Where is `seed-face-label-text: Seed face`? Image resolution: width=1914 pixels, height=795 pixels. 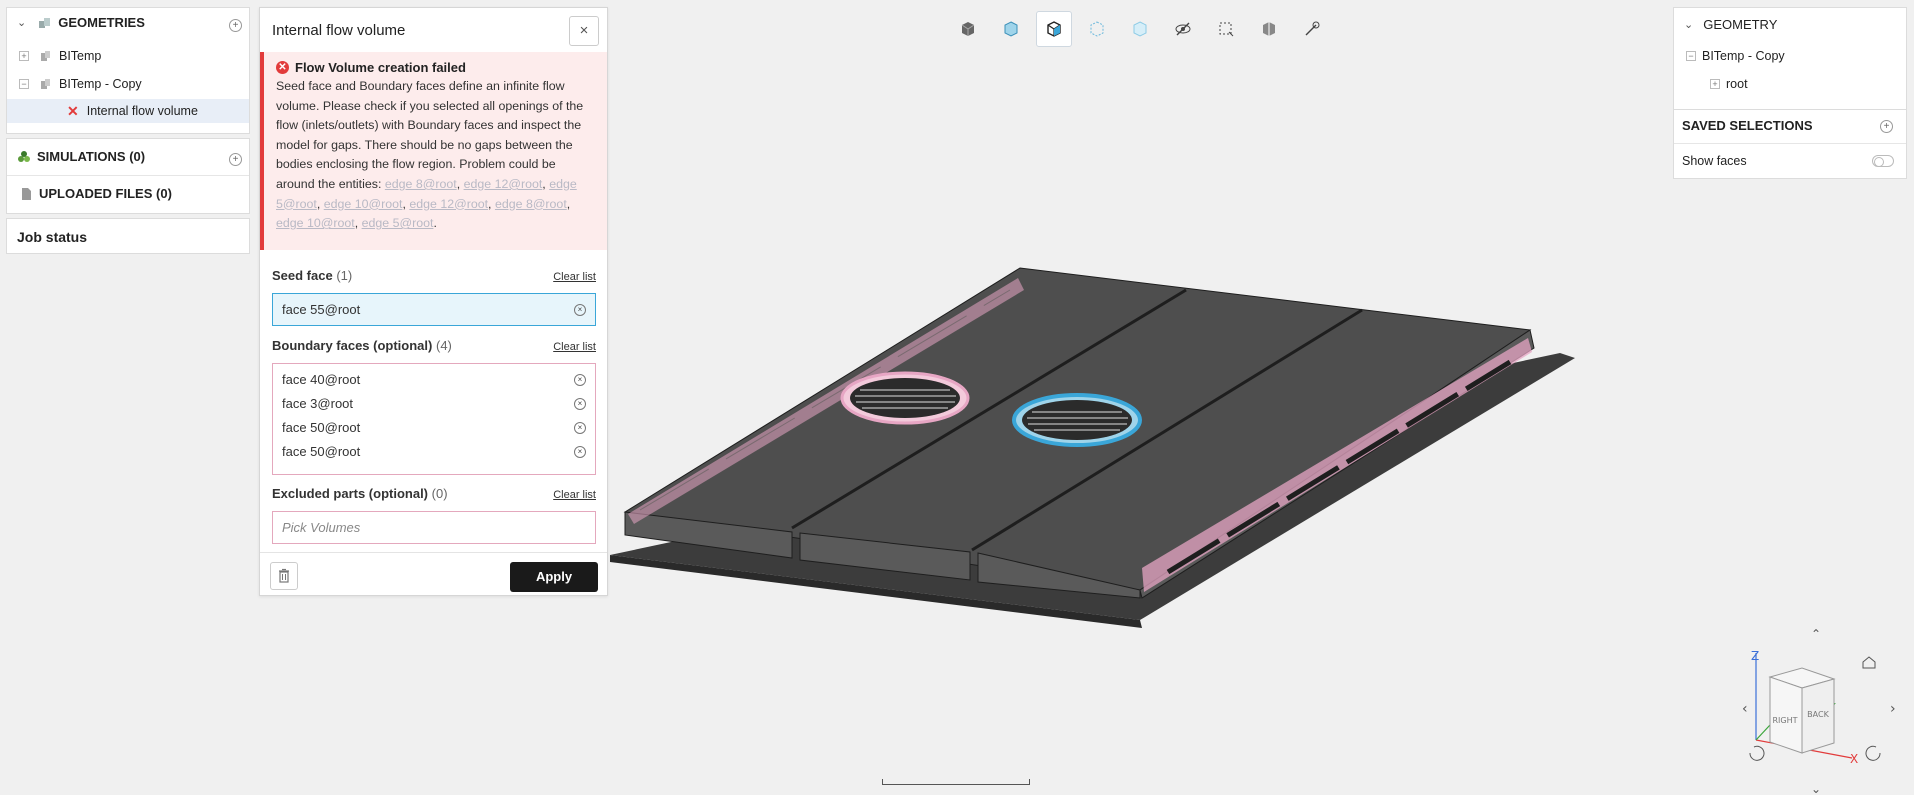 seed-face-label-text: Seed face is located at coordinates (302, 275).